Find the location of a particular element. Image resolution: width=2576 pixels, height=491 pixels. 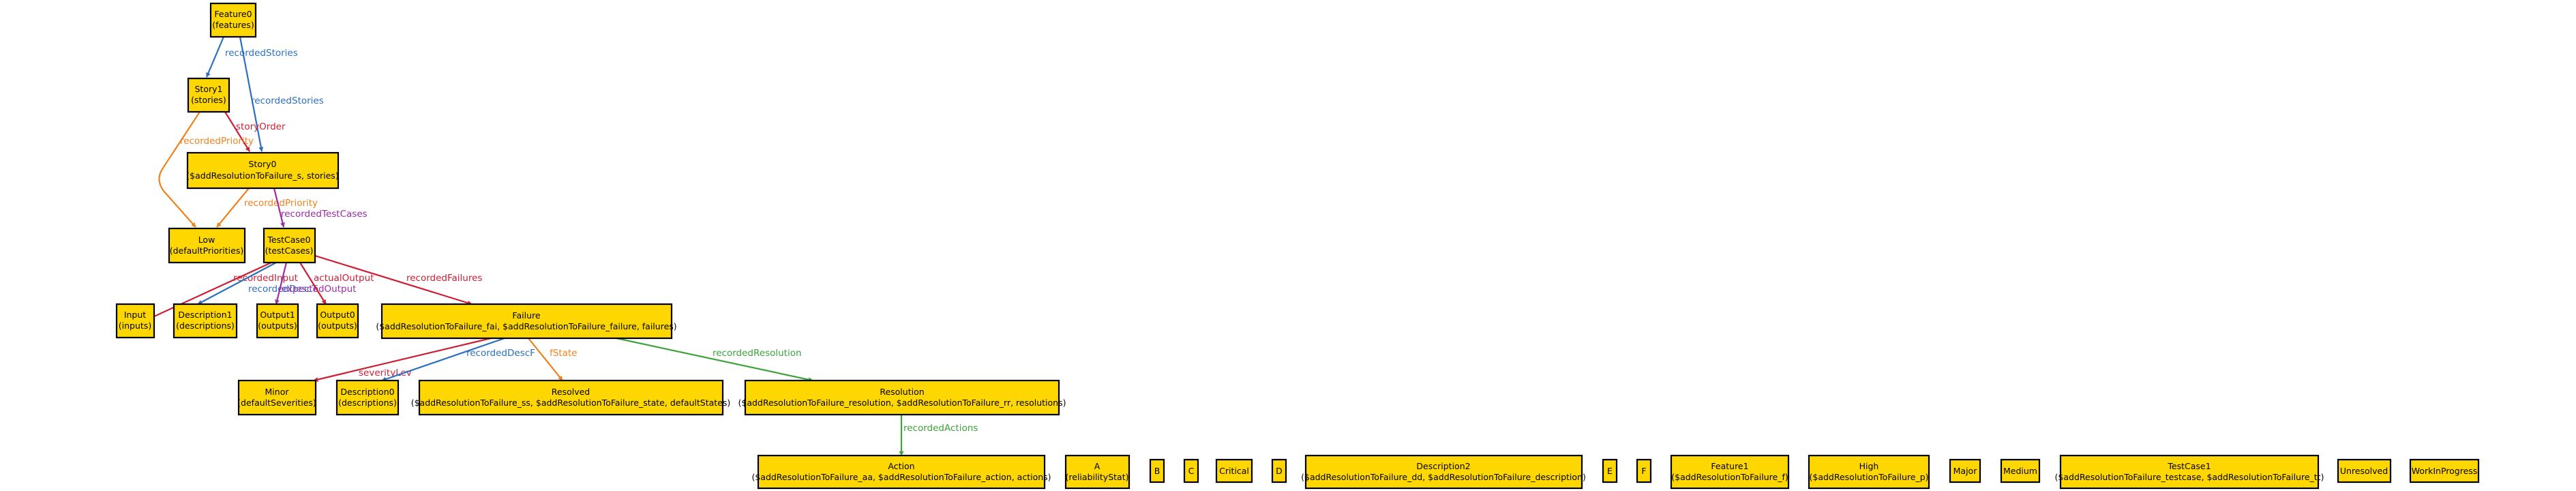

node-output0: Output0 (outputs) is located at coordinates (337, 321).